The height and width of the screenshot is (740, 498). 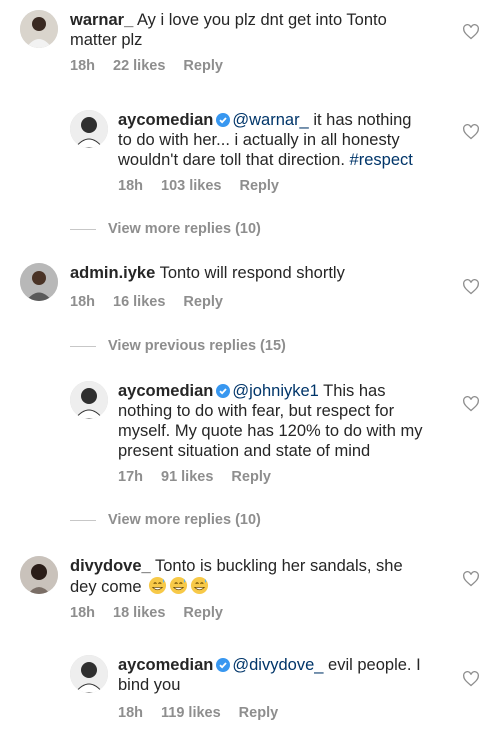 What do you see at coordinates (130, 477) in the screenshot?
I see `timestamp: 17h` at bounding box center [130, 477].